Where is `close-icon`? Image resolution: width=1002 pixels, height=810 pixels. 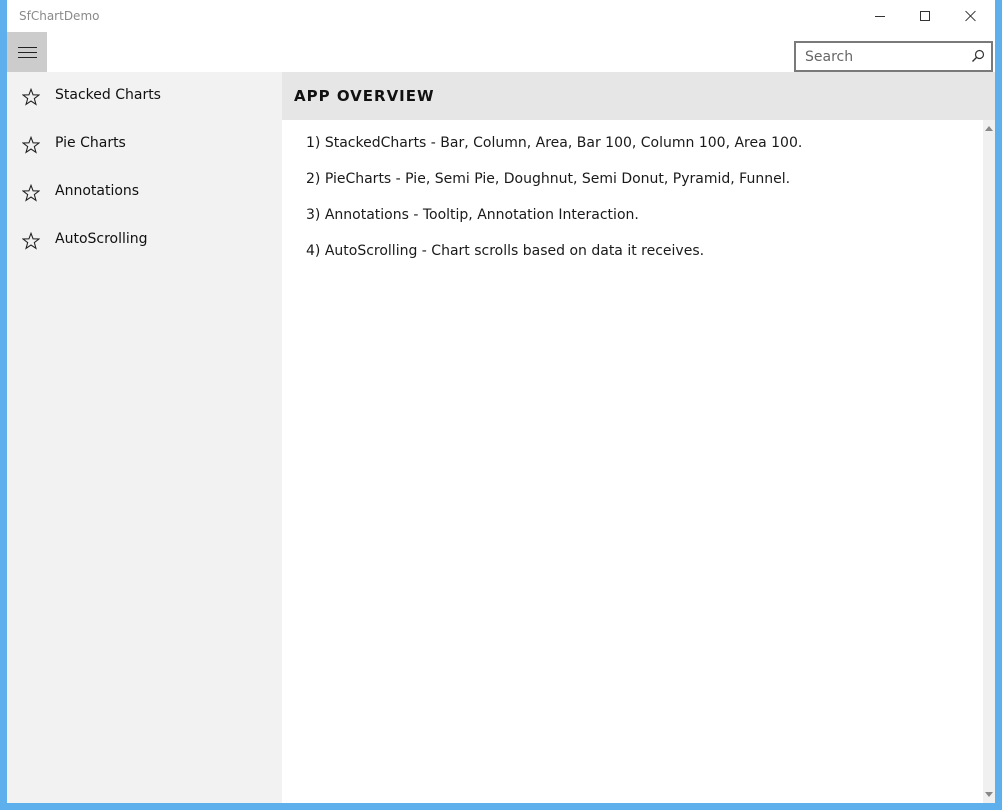 close-icon is located at coordinates (971, 16).